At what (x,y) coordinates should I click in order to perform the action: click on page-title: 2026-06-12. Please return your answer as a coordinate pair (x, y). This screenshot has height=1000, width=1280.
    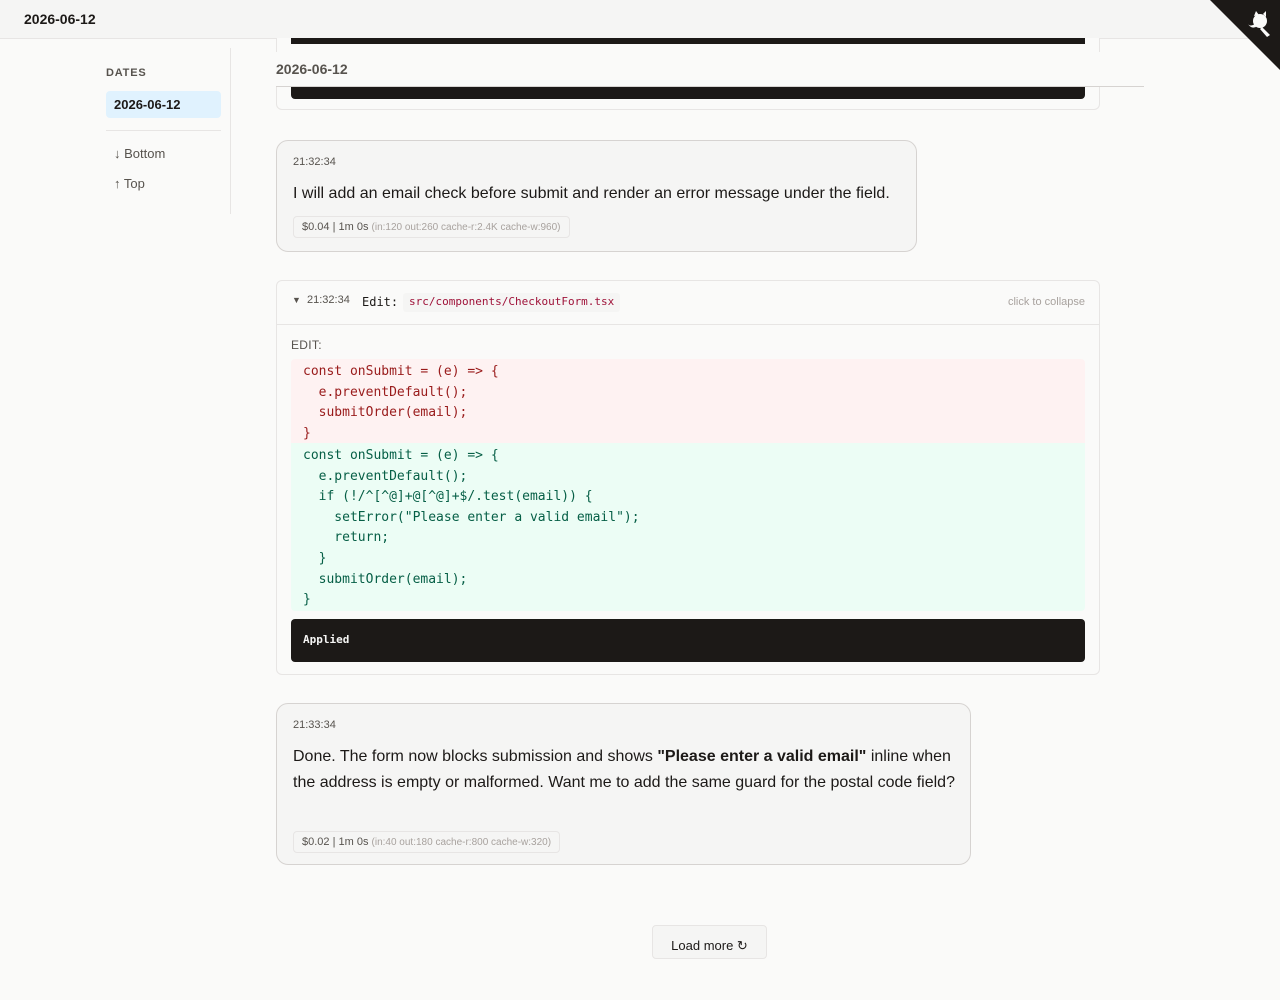
    Looking at the image, I should click on (60, 19).